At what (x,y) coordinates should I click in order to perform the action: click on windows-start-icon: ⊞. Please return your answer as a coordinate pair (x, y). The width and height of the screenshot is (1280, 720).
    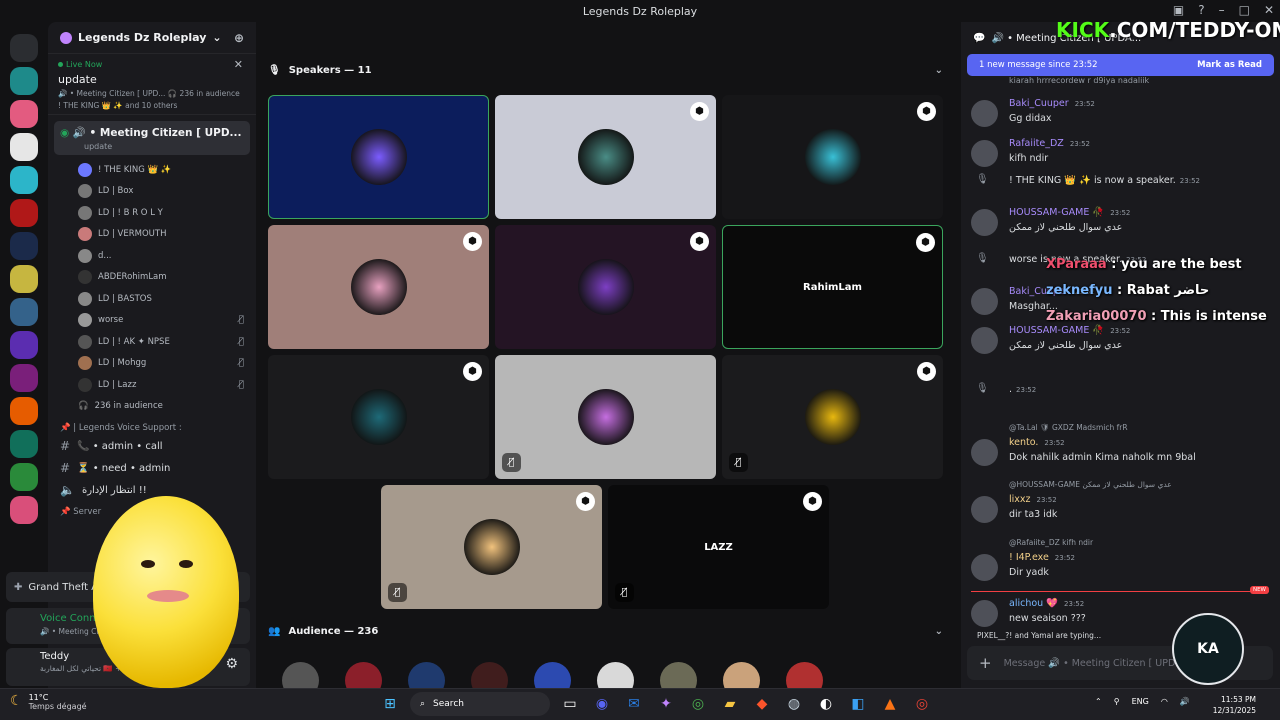
    Looking at the image, I should click on (390, 704).